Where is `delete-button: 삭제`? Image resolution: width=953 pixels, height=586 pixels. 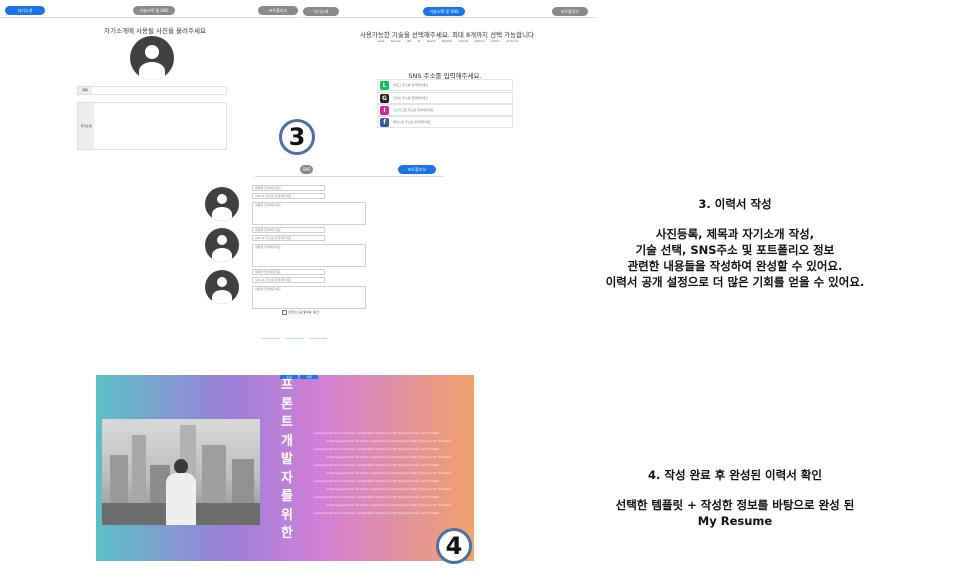
delete-button: 삭제 is located at coordinates (309, 377).